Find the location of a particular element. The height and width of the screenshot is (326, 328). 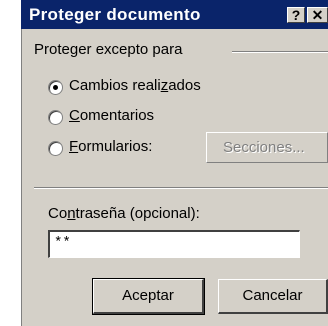

group-divider is located at coordinates (280, 52).